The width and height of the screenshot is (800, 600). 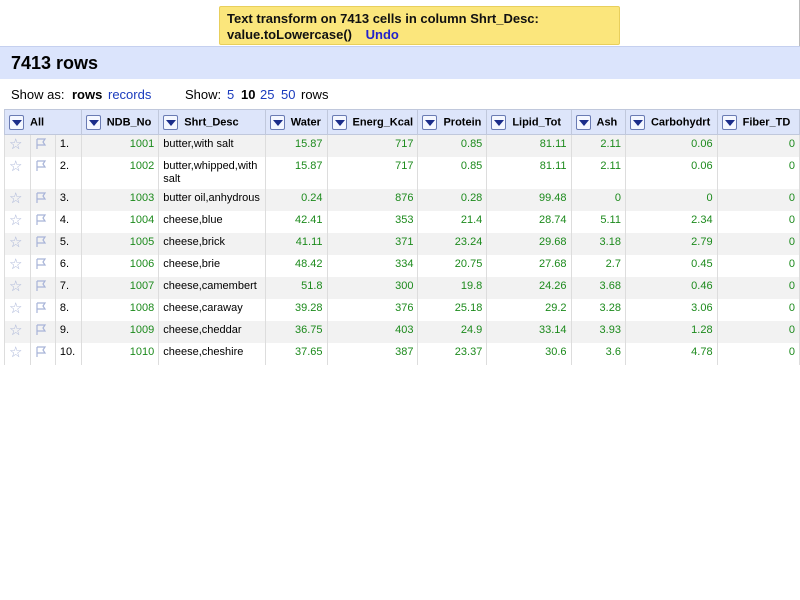 What do you see at coordinates (372, 244) in the screenshot?
I see `cell-energ-kcal: 371` at bounding box center [372, 244].